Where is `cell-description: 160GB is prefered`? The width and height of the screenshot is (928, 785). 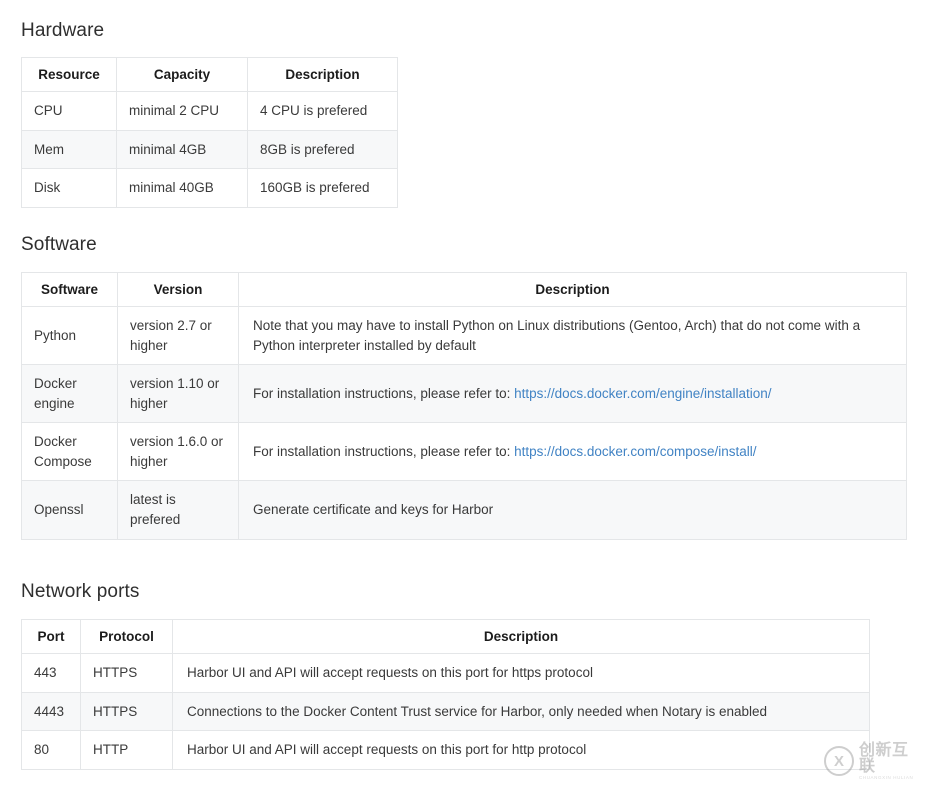
cell-description: 160GB is prefered is located at coordinates (322, 188).